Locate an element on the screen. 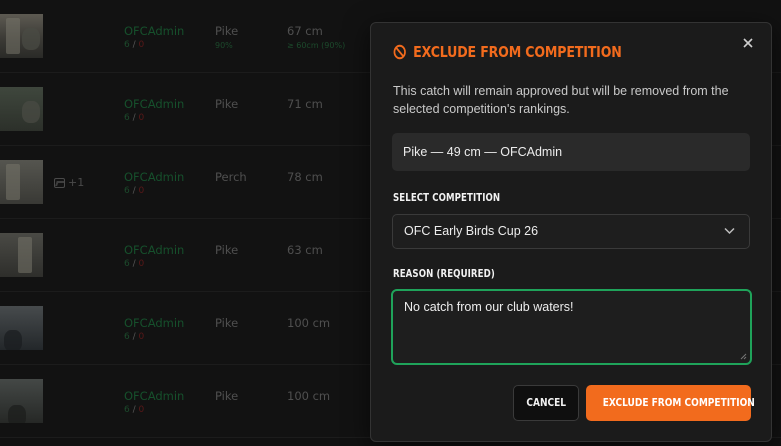 This screenshot has height=446, width=781. row-length: 63 cm is located at coordinates (305, 250).